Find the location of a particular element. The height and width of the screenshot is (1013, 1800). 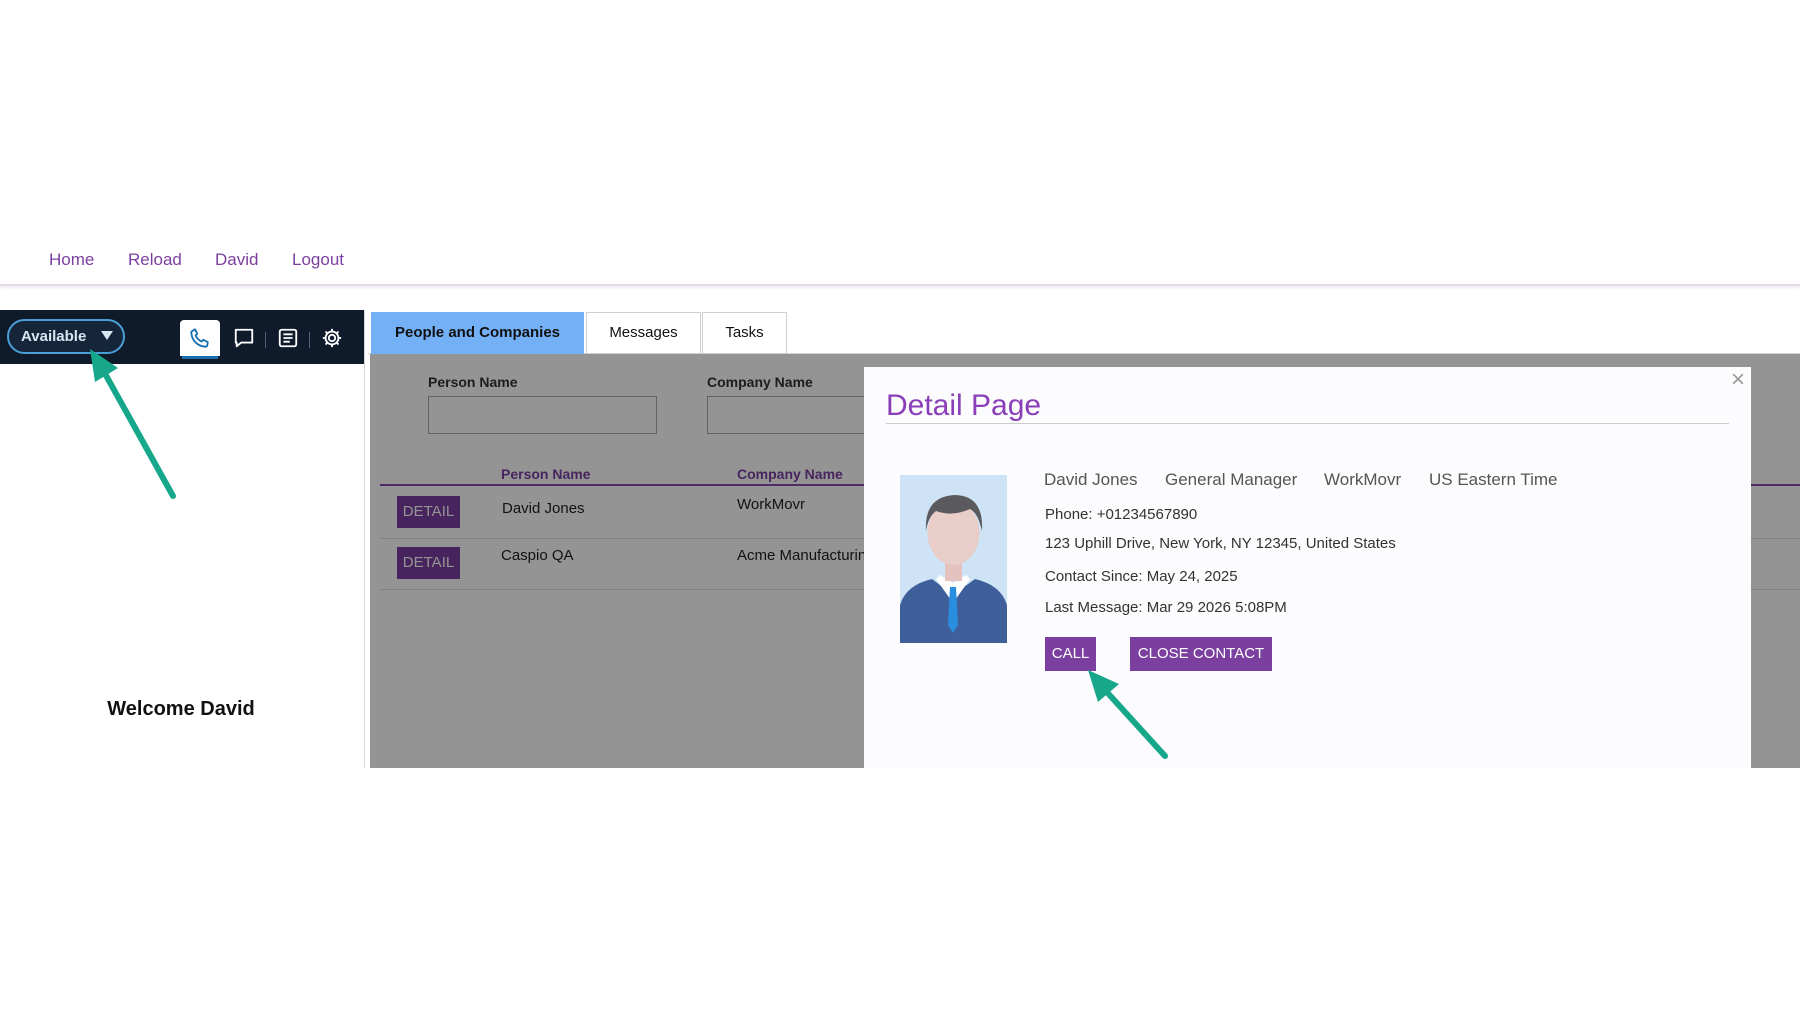

tab-people-and-companies: People and Companies is located at coordinates (477, 333).